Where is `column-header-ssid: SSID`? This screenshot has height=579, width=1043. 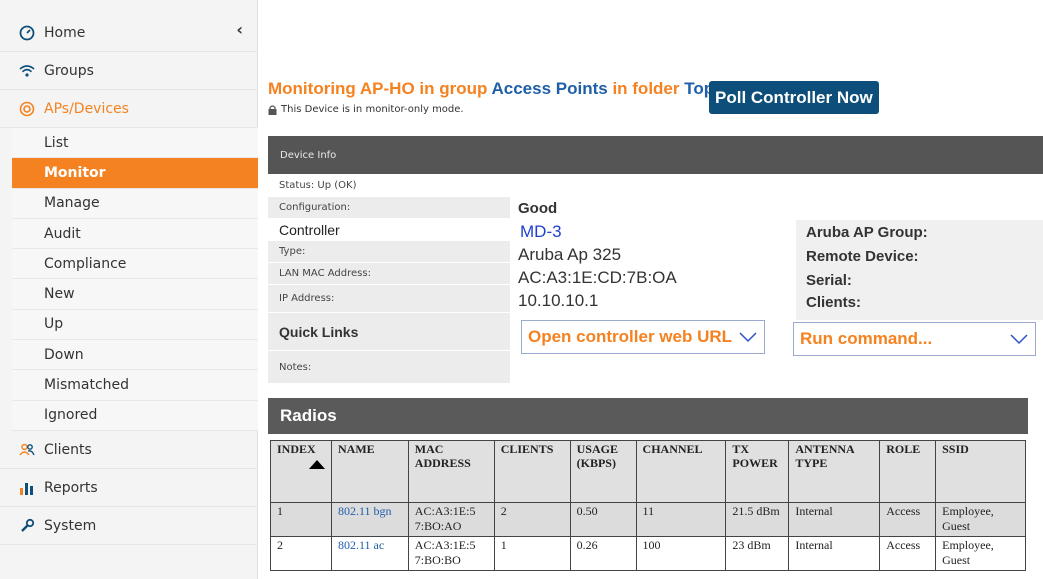 column-header-ssid: SSID is located at coordinates (980, 471).